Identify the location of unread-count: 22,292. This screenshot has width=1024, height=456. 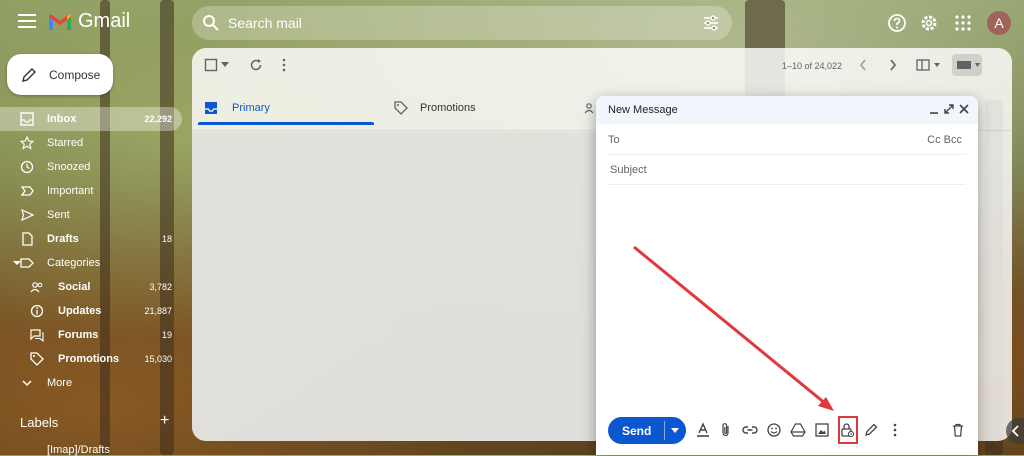
(158, 119).